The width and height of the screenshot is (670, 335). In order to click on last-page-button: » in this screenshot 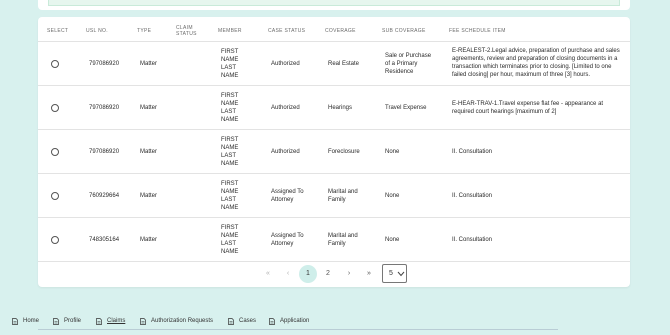, I will do `click(369, 274)`.